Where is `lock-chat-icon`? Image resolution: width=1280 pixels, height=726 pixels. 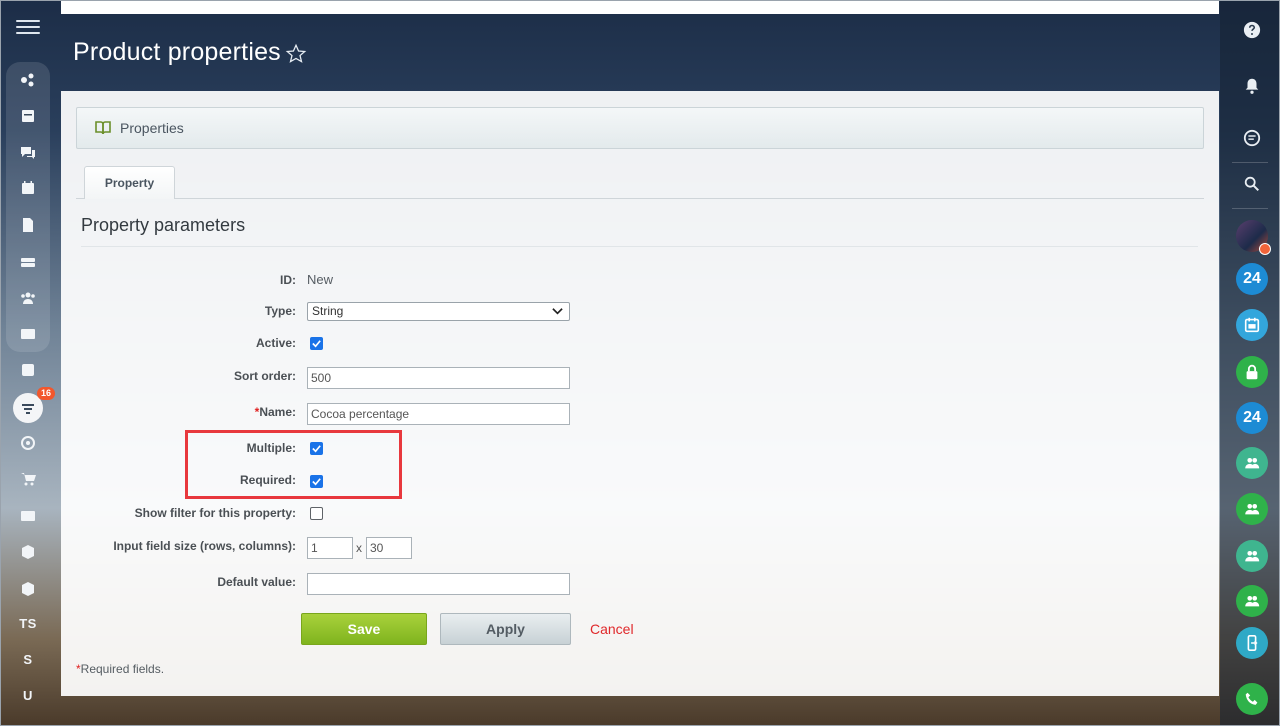 lock-chat-icon is located at coordinates (1252, 372).